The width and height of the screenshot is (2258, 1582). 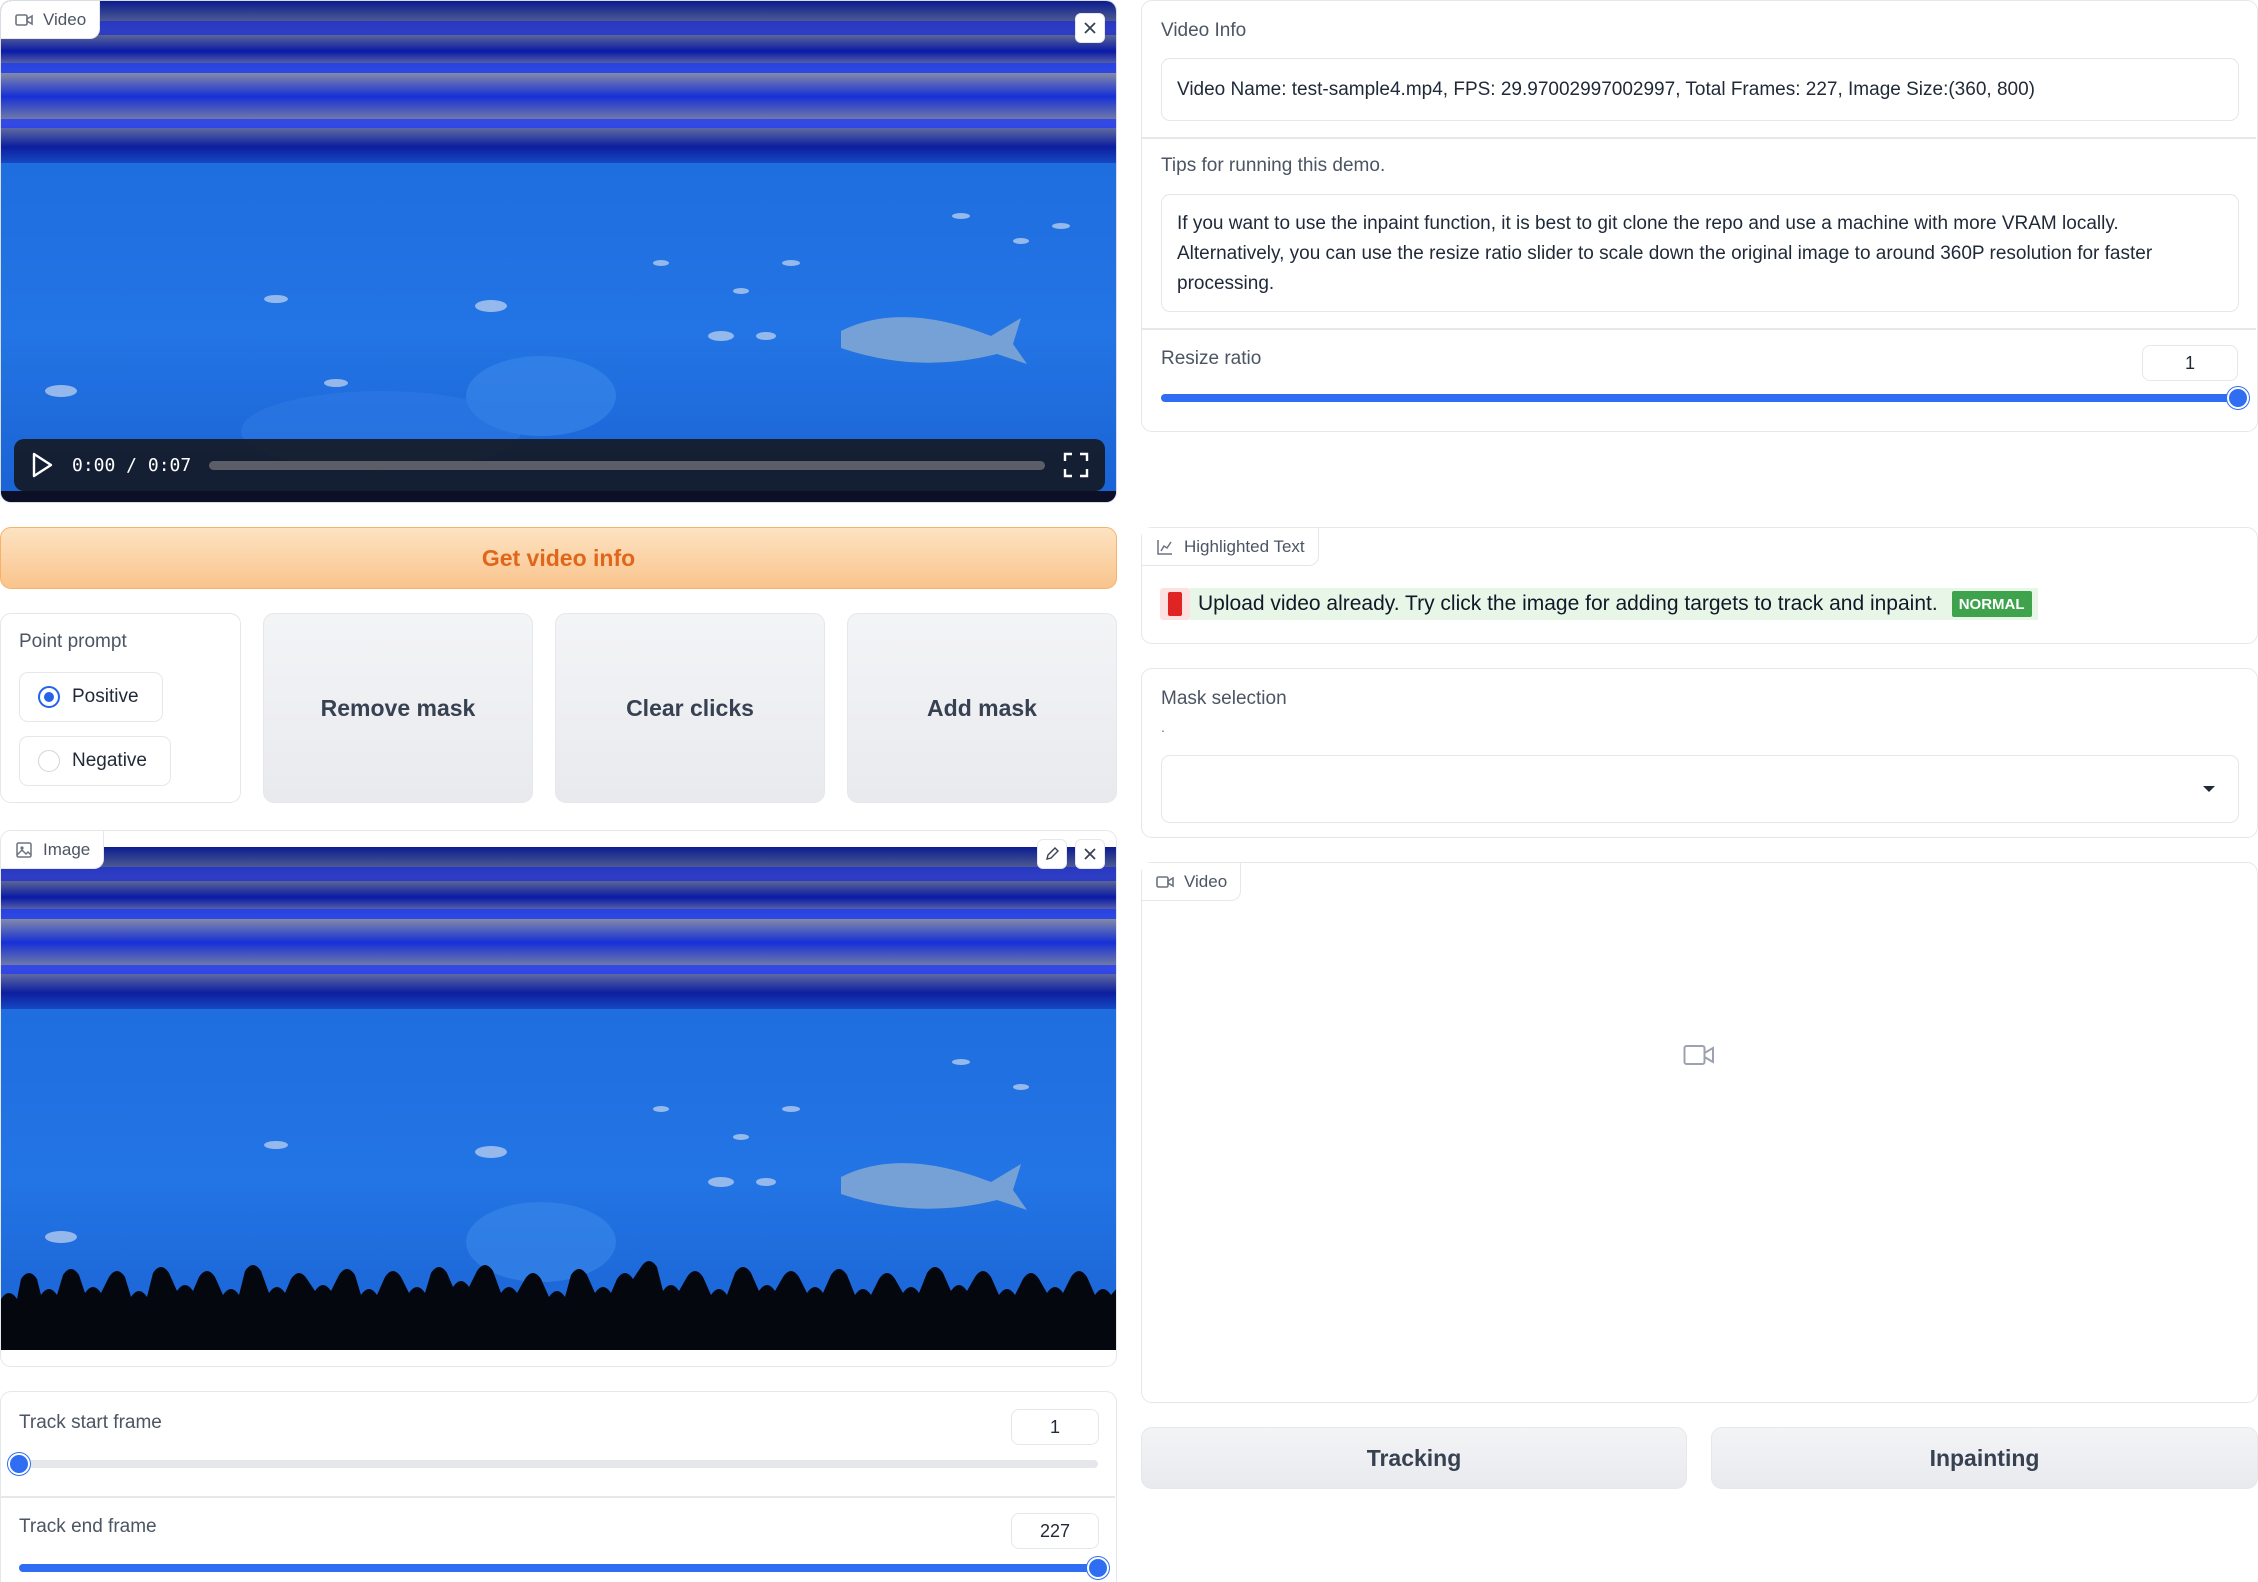 I want to click on radio-negative: Negative, so click(x=95, y=761).